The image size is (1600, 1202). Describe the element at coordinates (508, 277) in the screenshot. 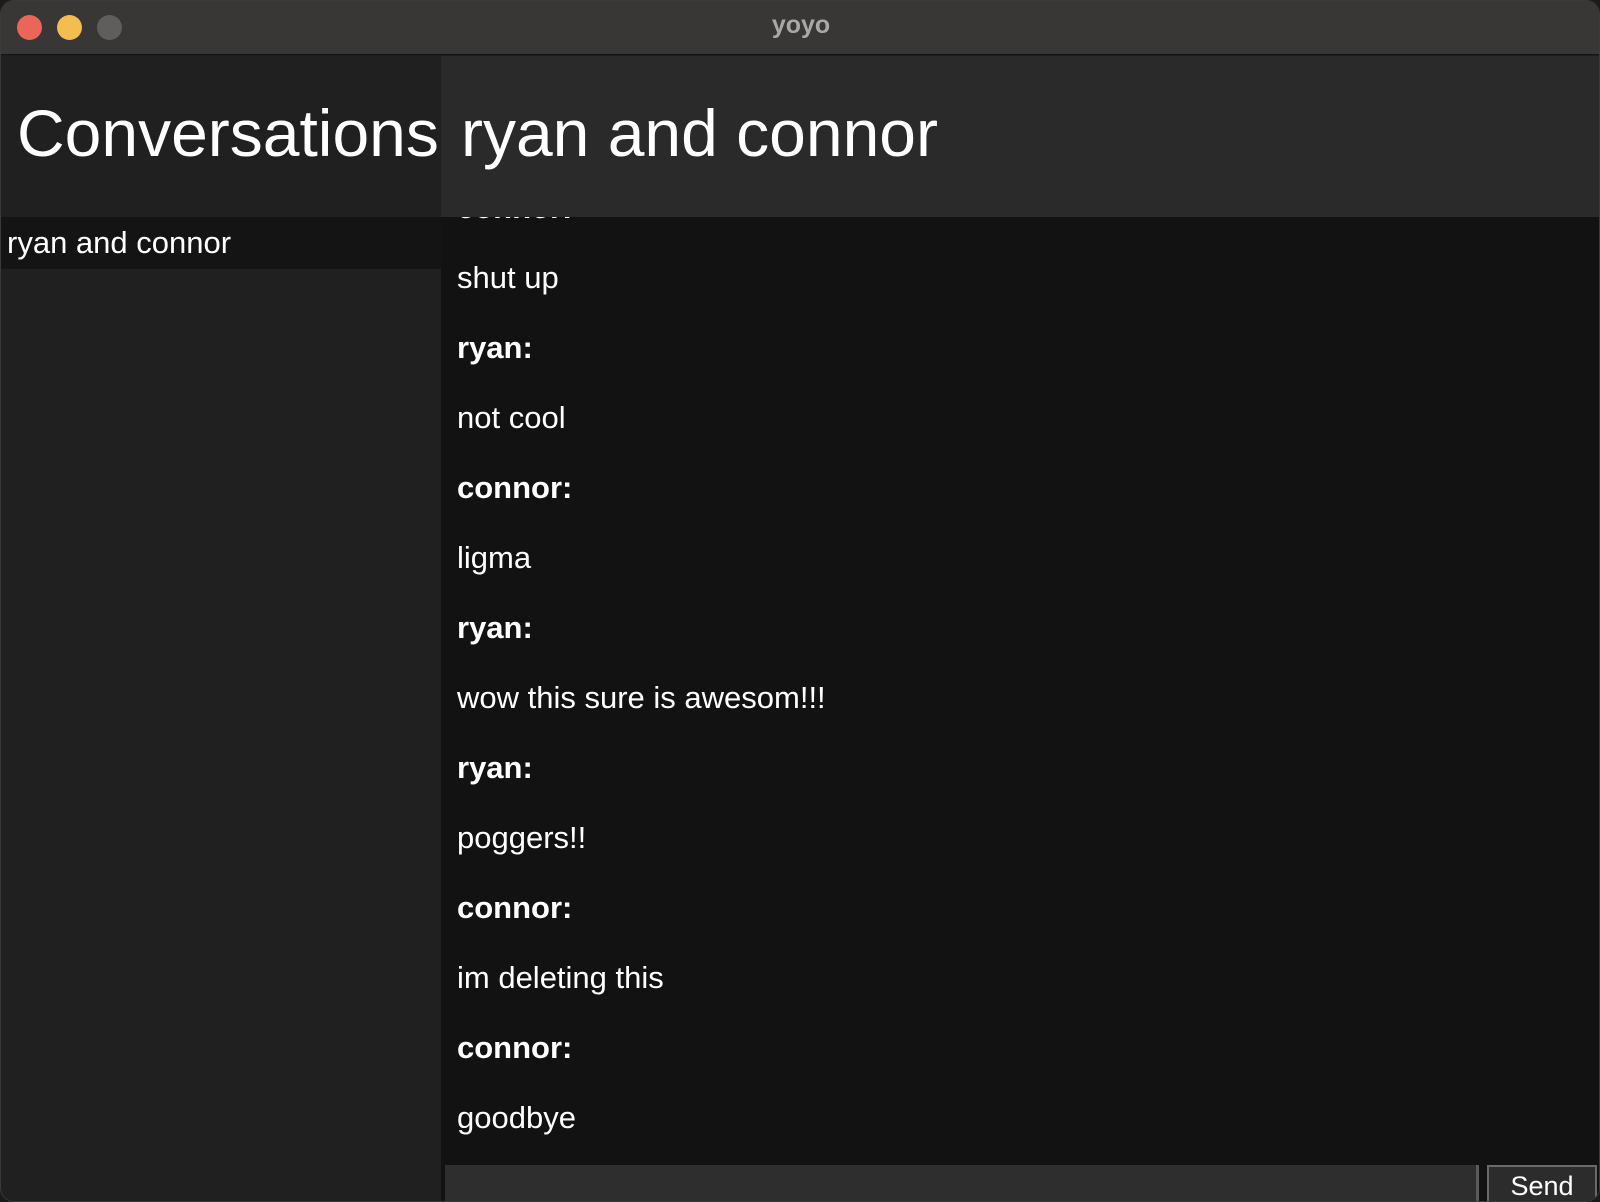

I see `message-text: shut up` at that location.